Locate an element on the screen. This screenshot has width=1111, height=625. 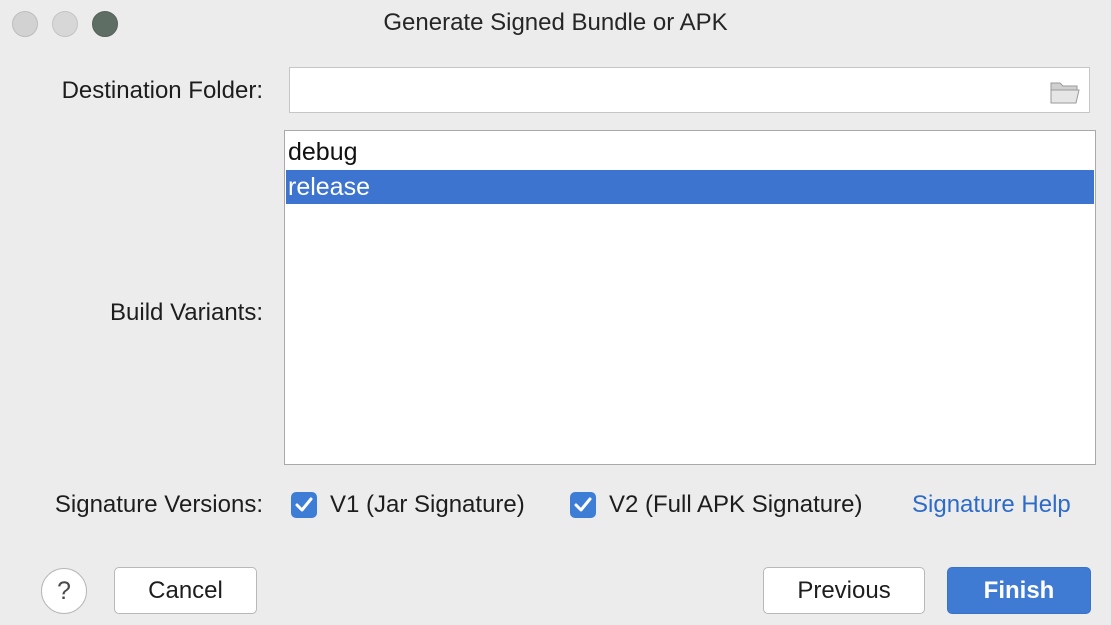
destination-folder-input is located at coordinates (670, 91).